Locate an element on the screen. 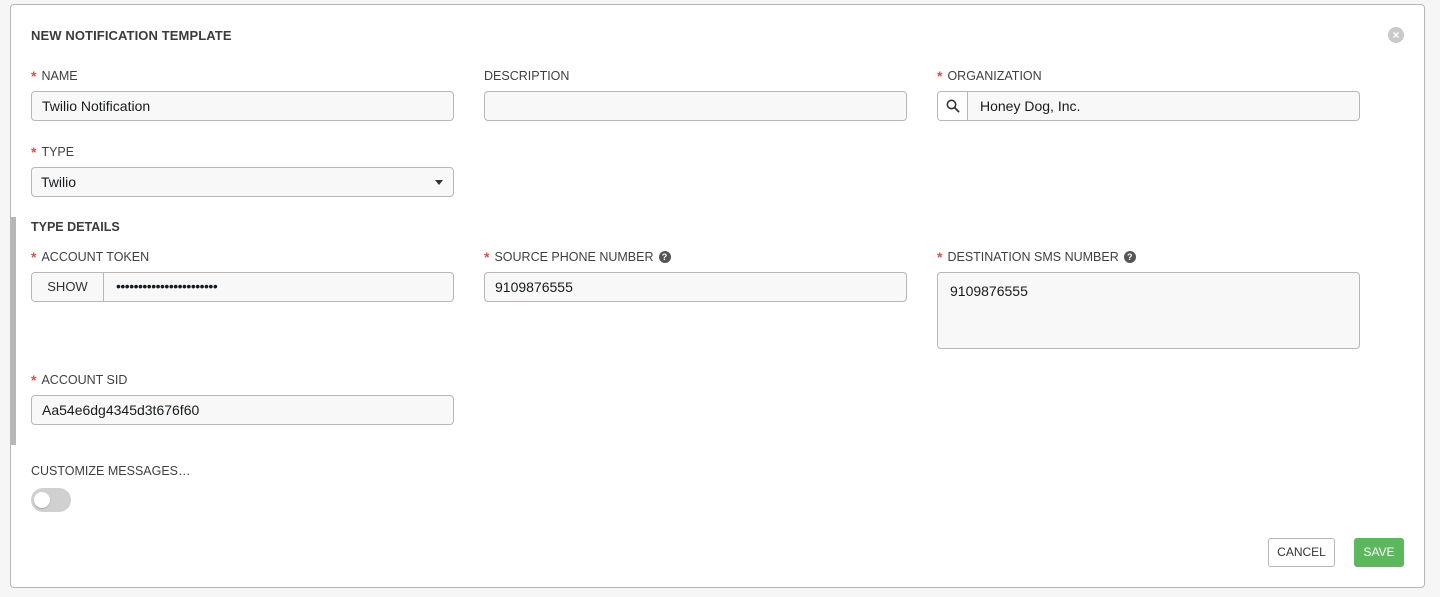  type-select-value: Twilio is located at coordinates (59, 182).